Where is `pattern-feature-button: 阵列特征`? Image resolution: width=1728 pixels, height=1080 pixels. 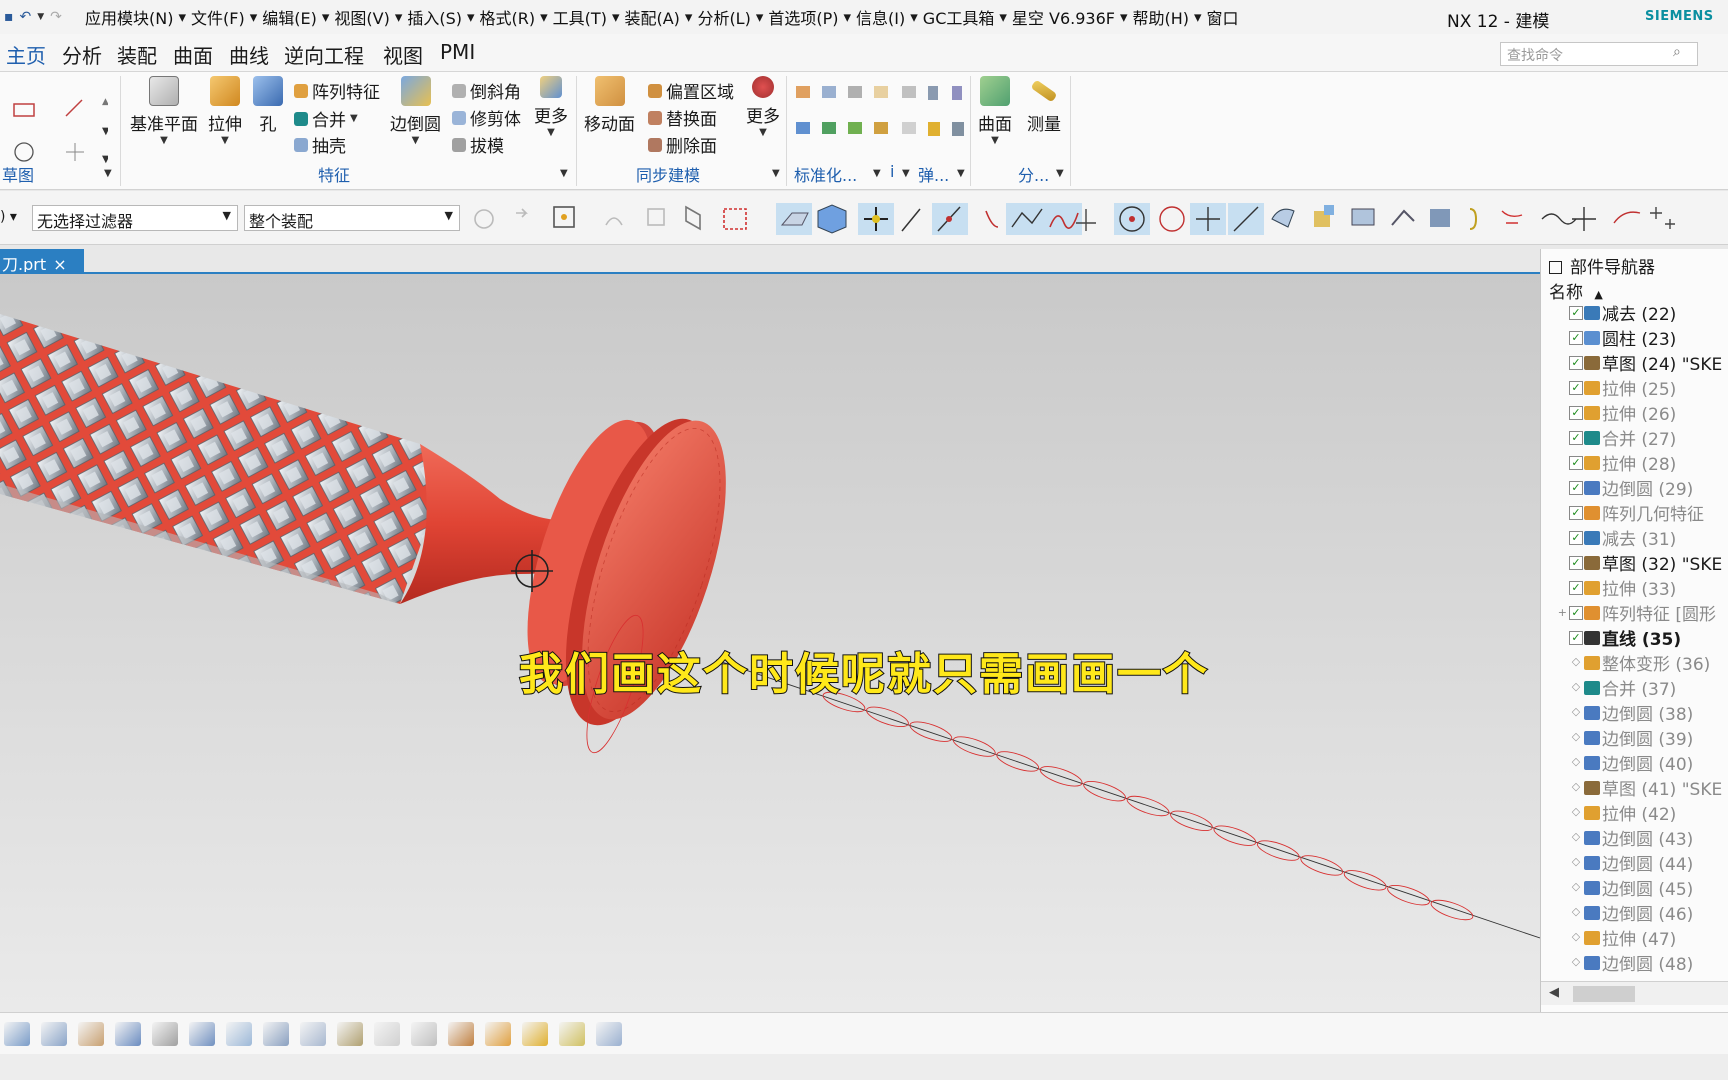 pattern-feature-button: 阵列特征 is located at coordinates (337, 90).